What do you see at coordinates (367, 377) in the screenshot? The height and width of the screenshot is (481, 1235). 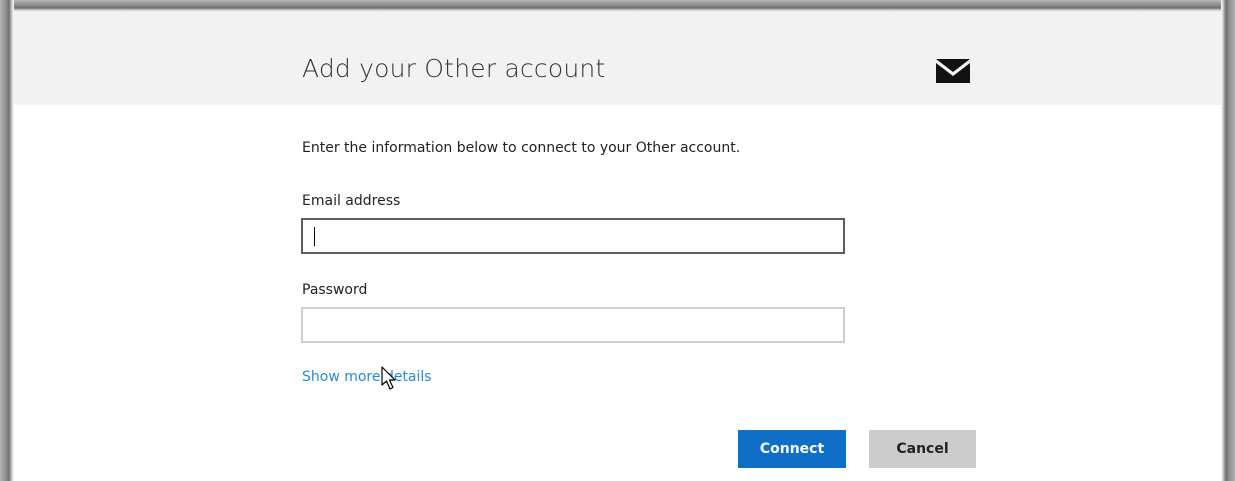 I see `show-more-details-link: Show more details` at bounding box center [367, 377].